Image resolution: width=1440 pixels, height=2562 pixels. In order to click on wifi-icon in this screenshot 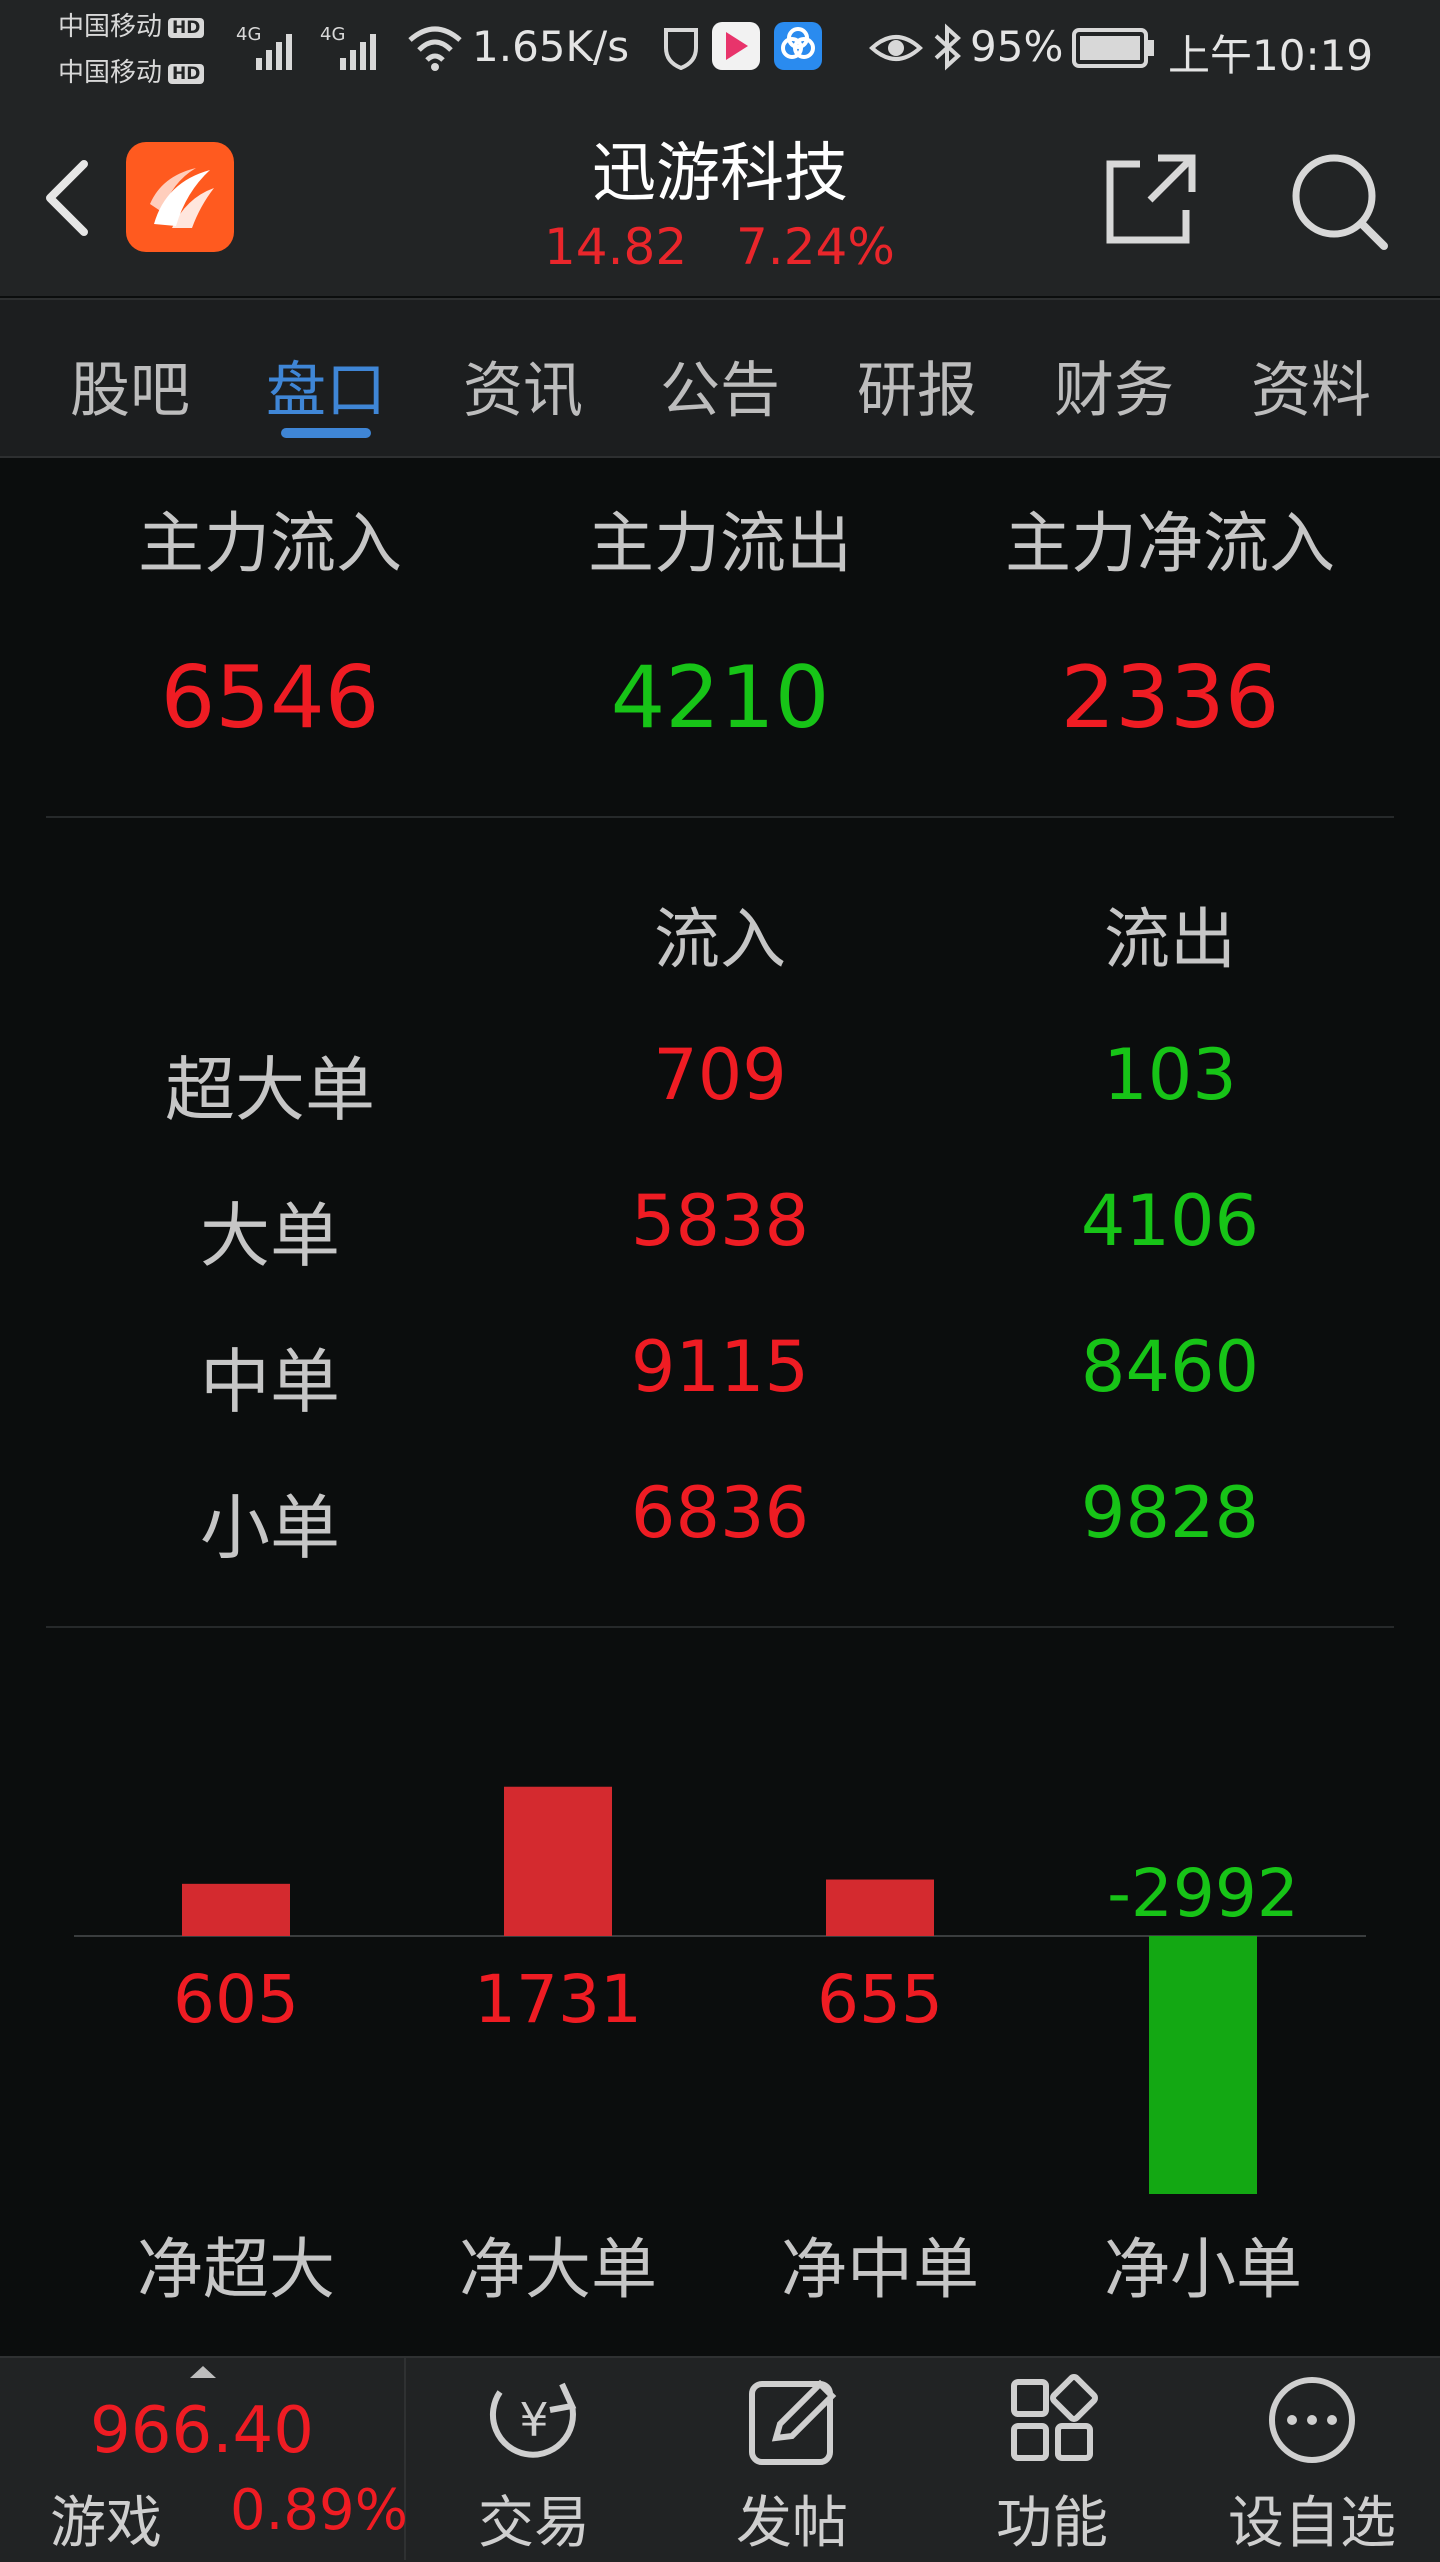, I will do `click(435, 48)`.